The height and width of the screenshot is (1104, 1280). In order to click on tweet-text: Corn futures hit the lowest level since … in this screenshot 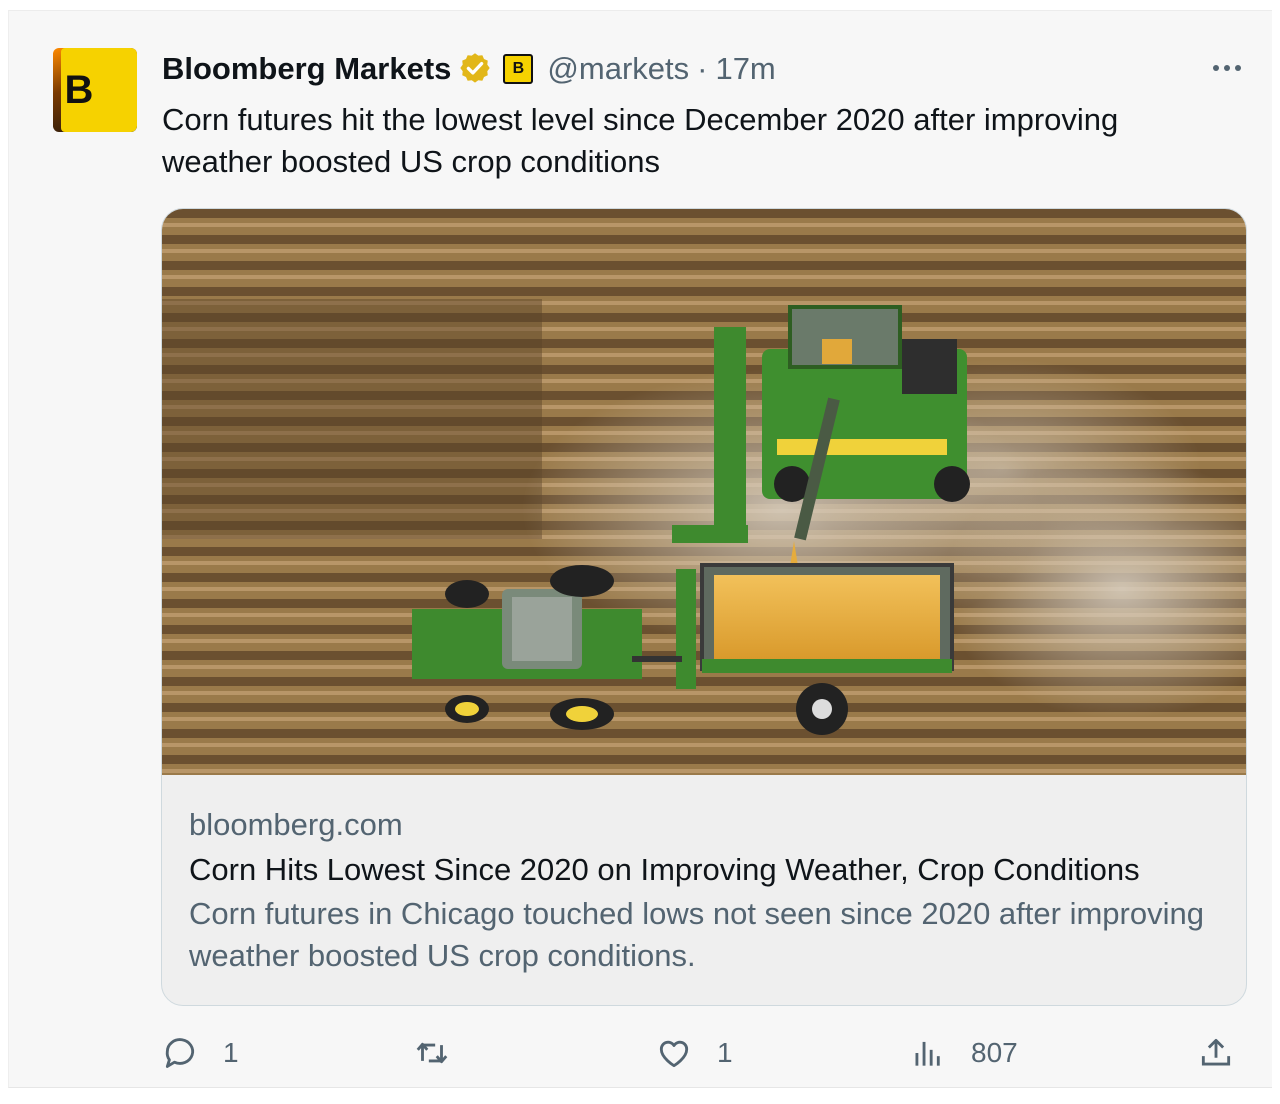, I will do `click(640, 140)`.